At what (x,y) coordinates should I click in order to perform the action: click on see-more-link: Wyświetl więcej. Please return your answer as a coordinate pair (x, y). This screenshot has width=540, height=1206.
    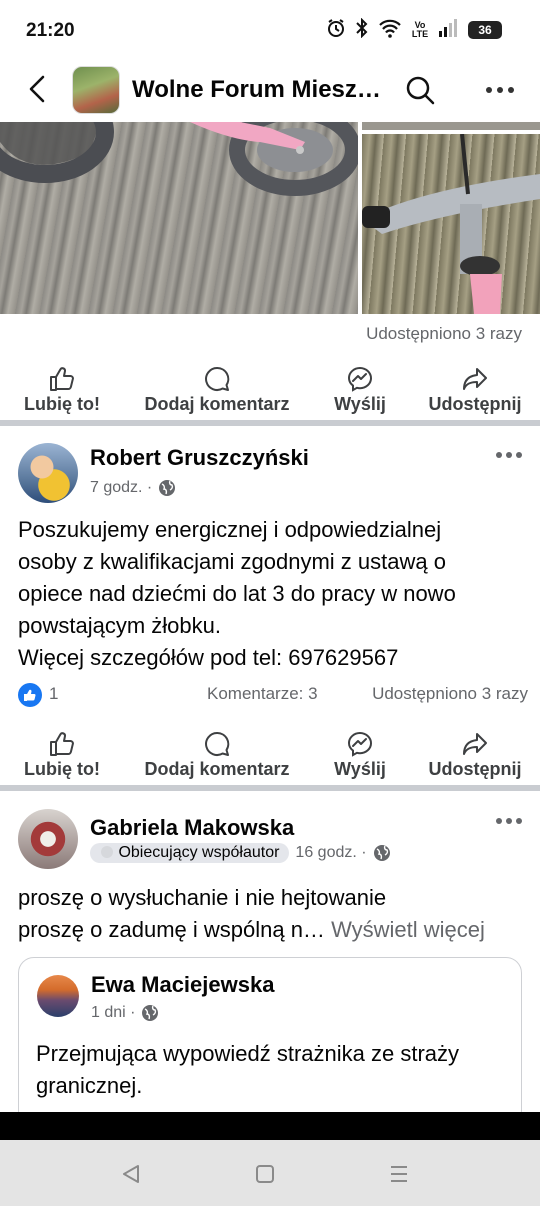
    Looking at the image, I should click on (408, 929).